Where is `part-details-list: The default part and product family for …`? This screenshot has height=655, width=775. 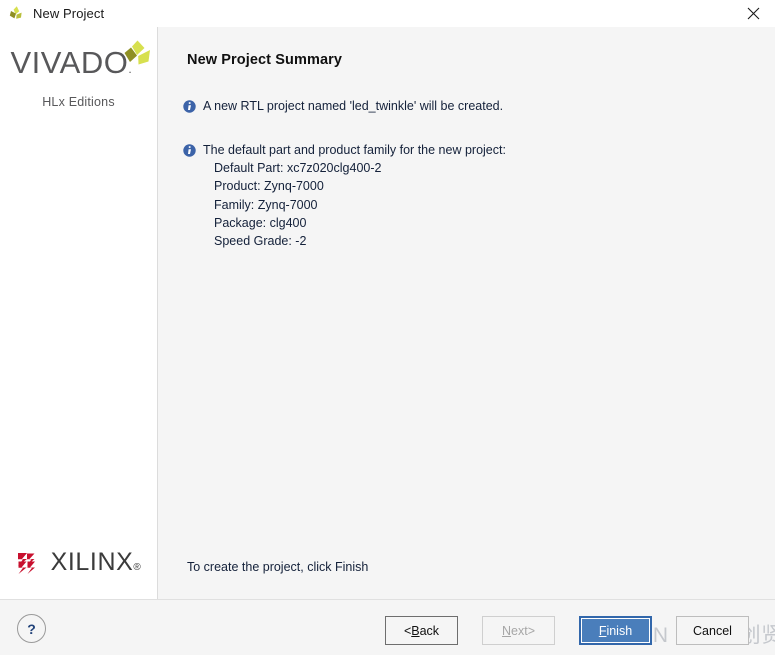 part-details-list: The default part and product family for … is located at coordinates (354, 195).